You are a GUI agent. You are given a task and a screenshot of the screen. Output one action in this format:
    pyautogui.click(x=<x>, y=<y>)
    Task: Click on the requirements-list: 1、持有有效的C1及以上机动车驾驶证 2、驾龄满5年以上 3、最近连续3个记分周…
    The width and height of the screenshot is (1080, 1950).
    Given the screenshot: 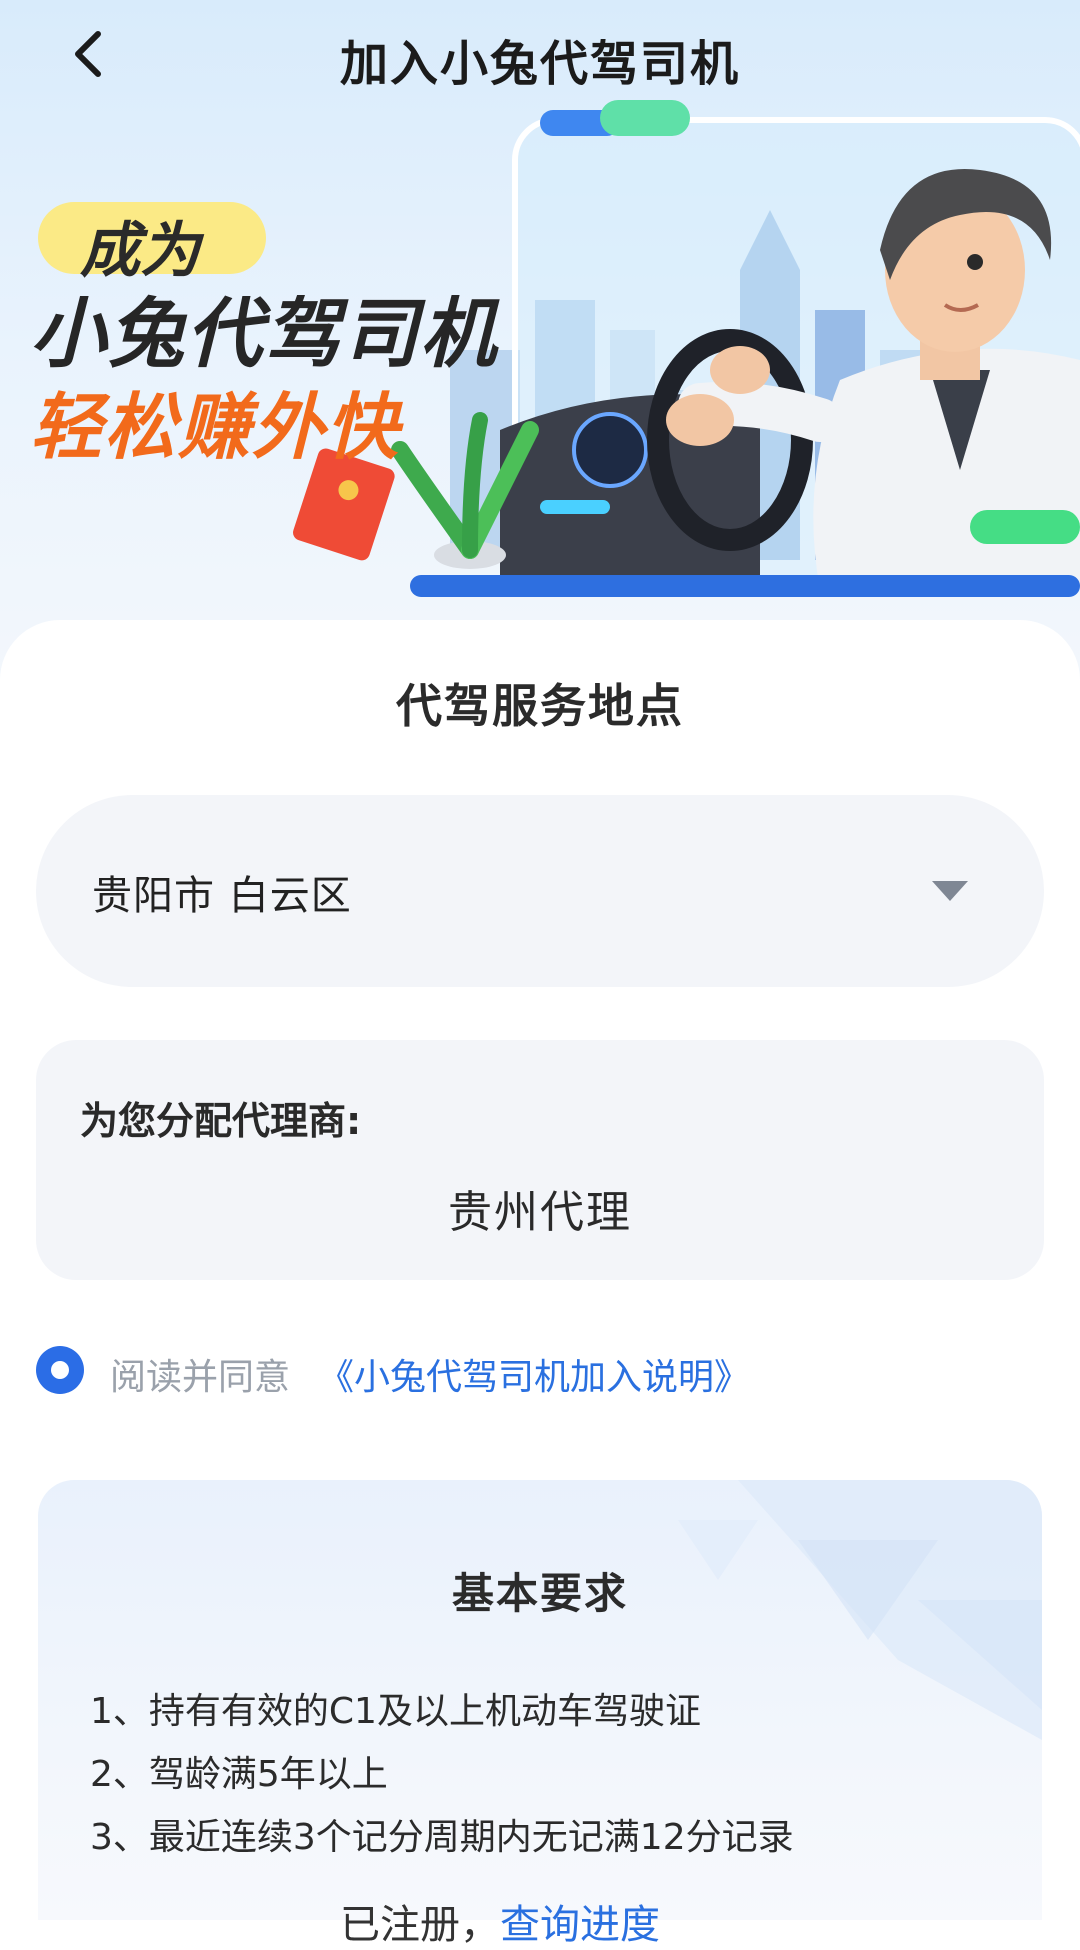 What is the action you would take?
    pyautogui.click(x=442, y=1774)
    